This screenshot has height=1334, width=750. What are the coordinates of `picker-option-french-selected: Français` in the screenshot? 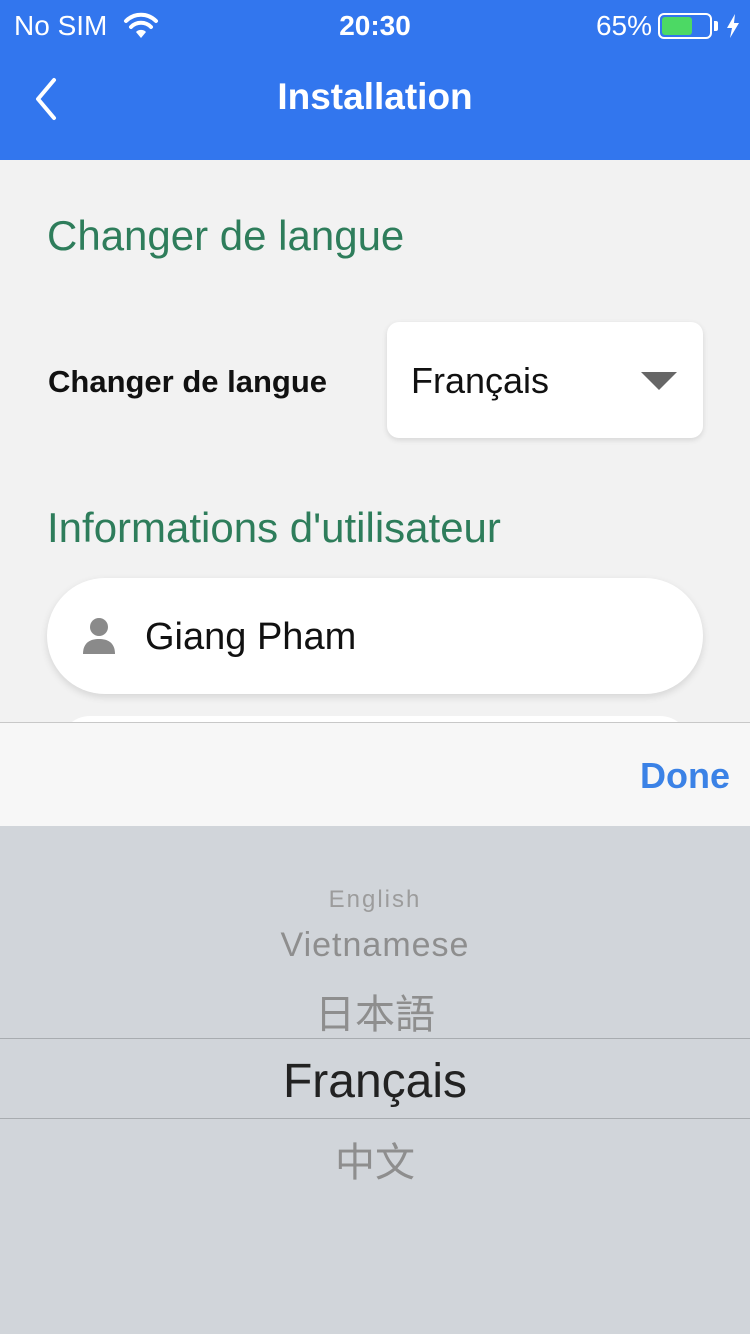 It's located at (375, 1081).